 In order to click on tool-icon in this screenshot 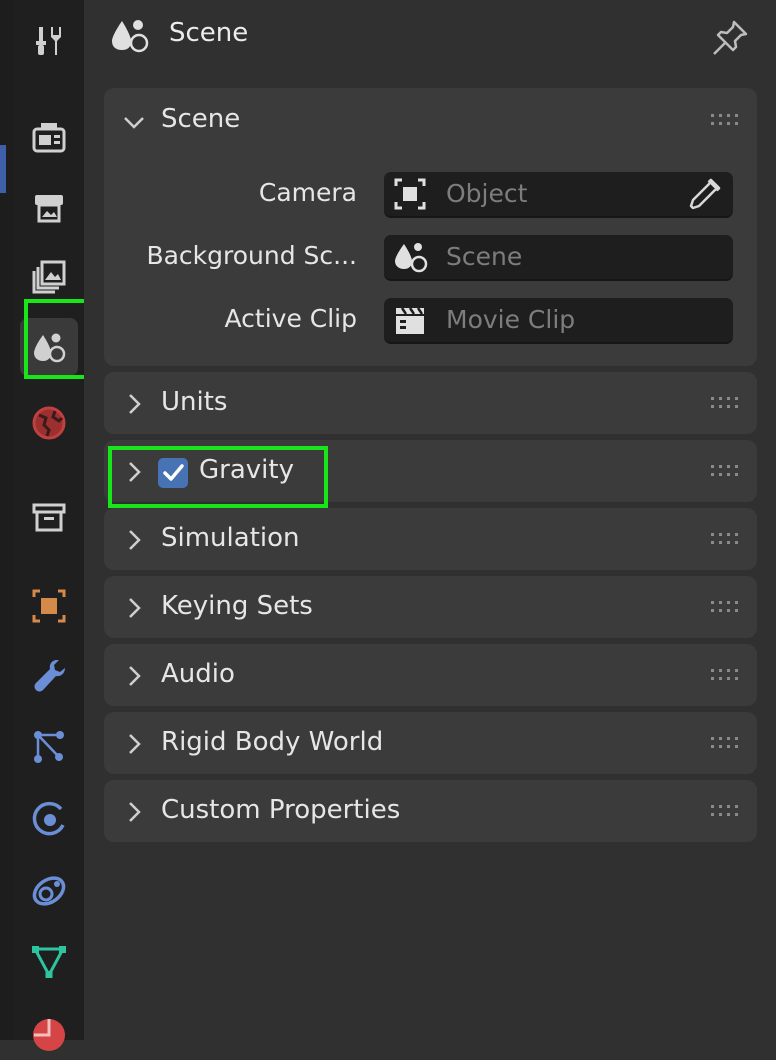, I will do `click(48, 41)`.